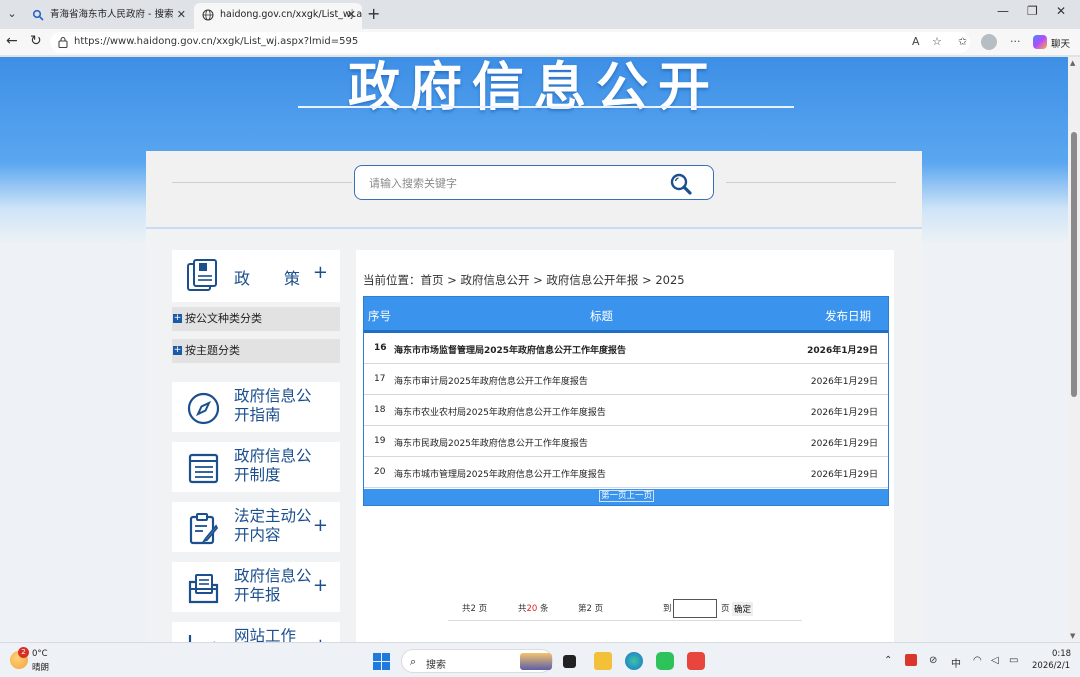 The width and height of the screenshot is (1080, 677). Describe the element at coordinates (626, 441) in the screenshot. I see `table-row: 19 海东市民政局2025年政府信息公开工作年度报告 2026年1月29日` at that location.